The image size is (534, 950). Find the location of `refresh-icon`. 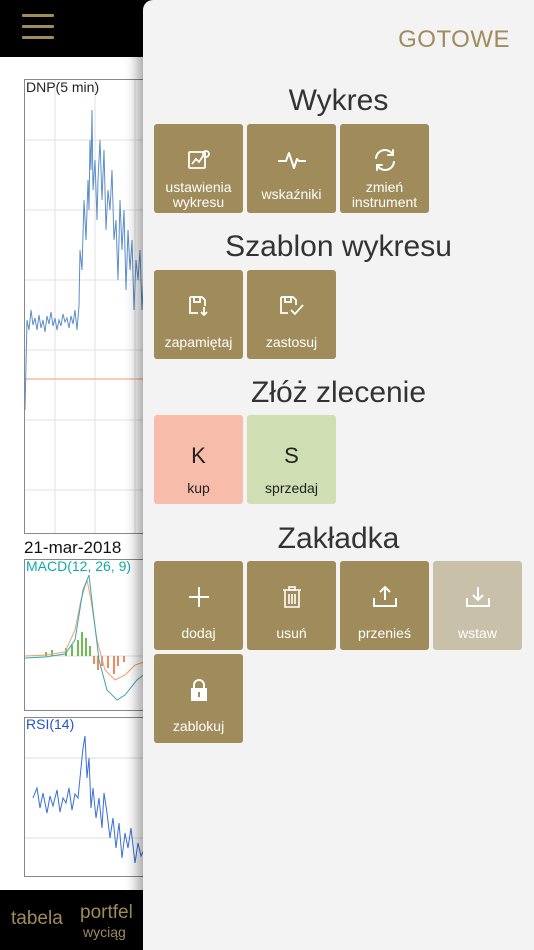

refresh-icon is located at coordinates (384, 160).